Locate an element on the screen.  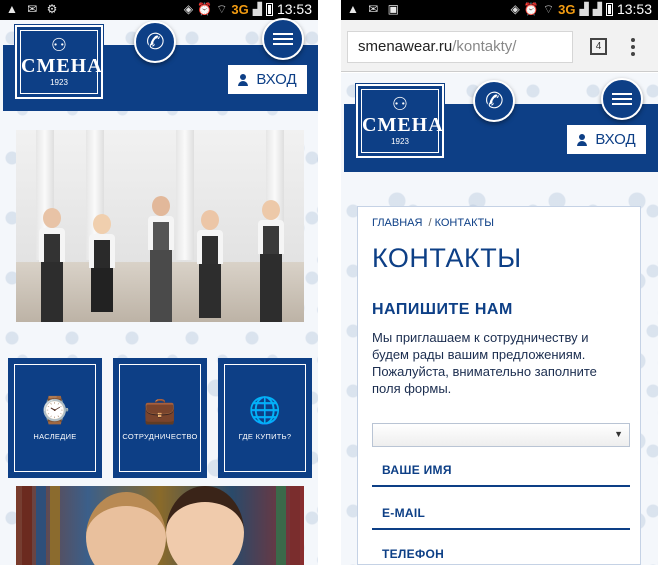
card-heritage: ⌚ НАСЛЕДИЕ is located at coordinates (55, 418).